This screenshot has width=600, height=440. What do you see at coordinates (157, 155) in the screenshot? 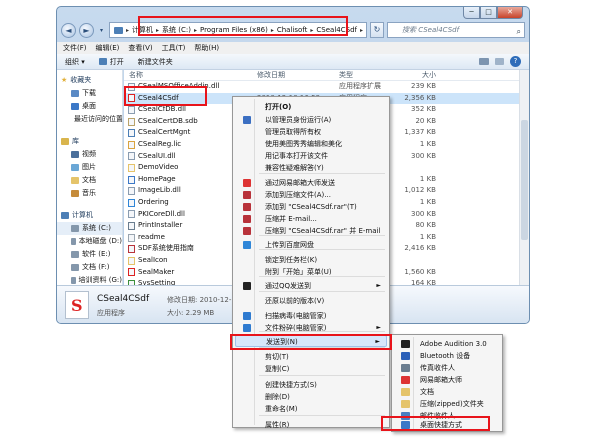
I see `file-name: CSealUI.dll` at bounding box center [157, 155].